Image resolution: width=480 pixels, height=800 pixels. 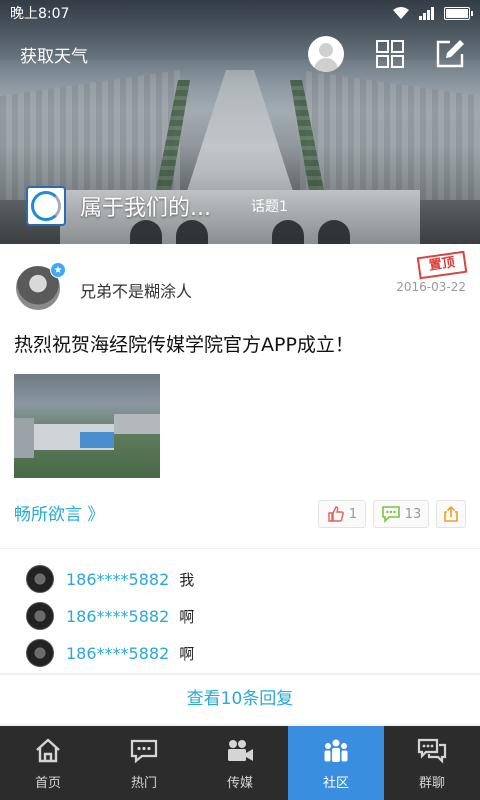 What do you see at coordinates (353, 514) in the screenshot?
I see `like-count: 1` at bounding box center [353, 514].